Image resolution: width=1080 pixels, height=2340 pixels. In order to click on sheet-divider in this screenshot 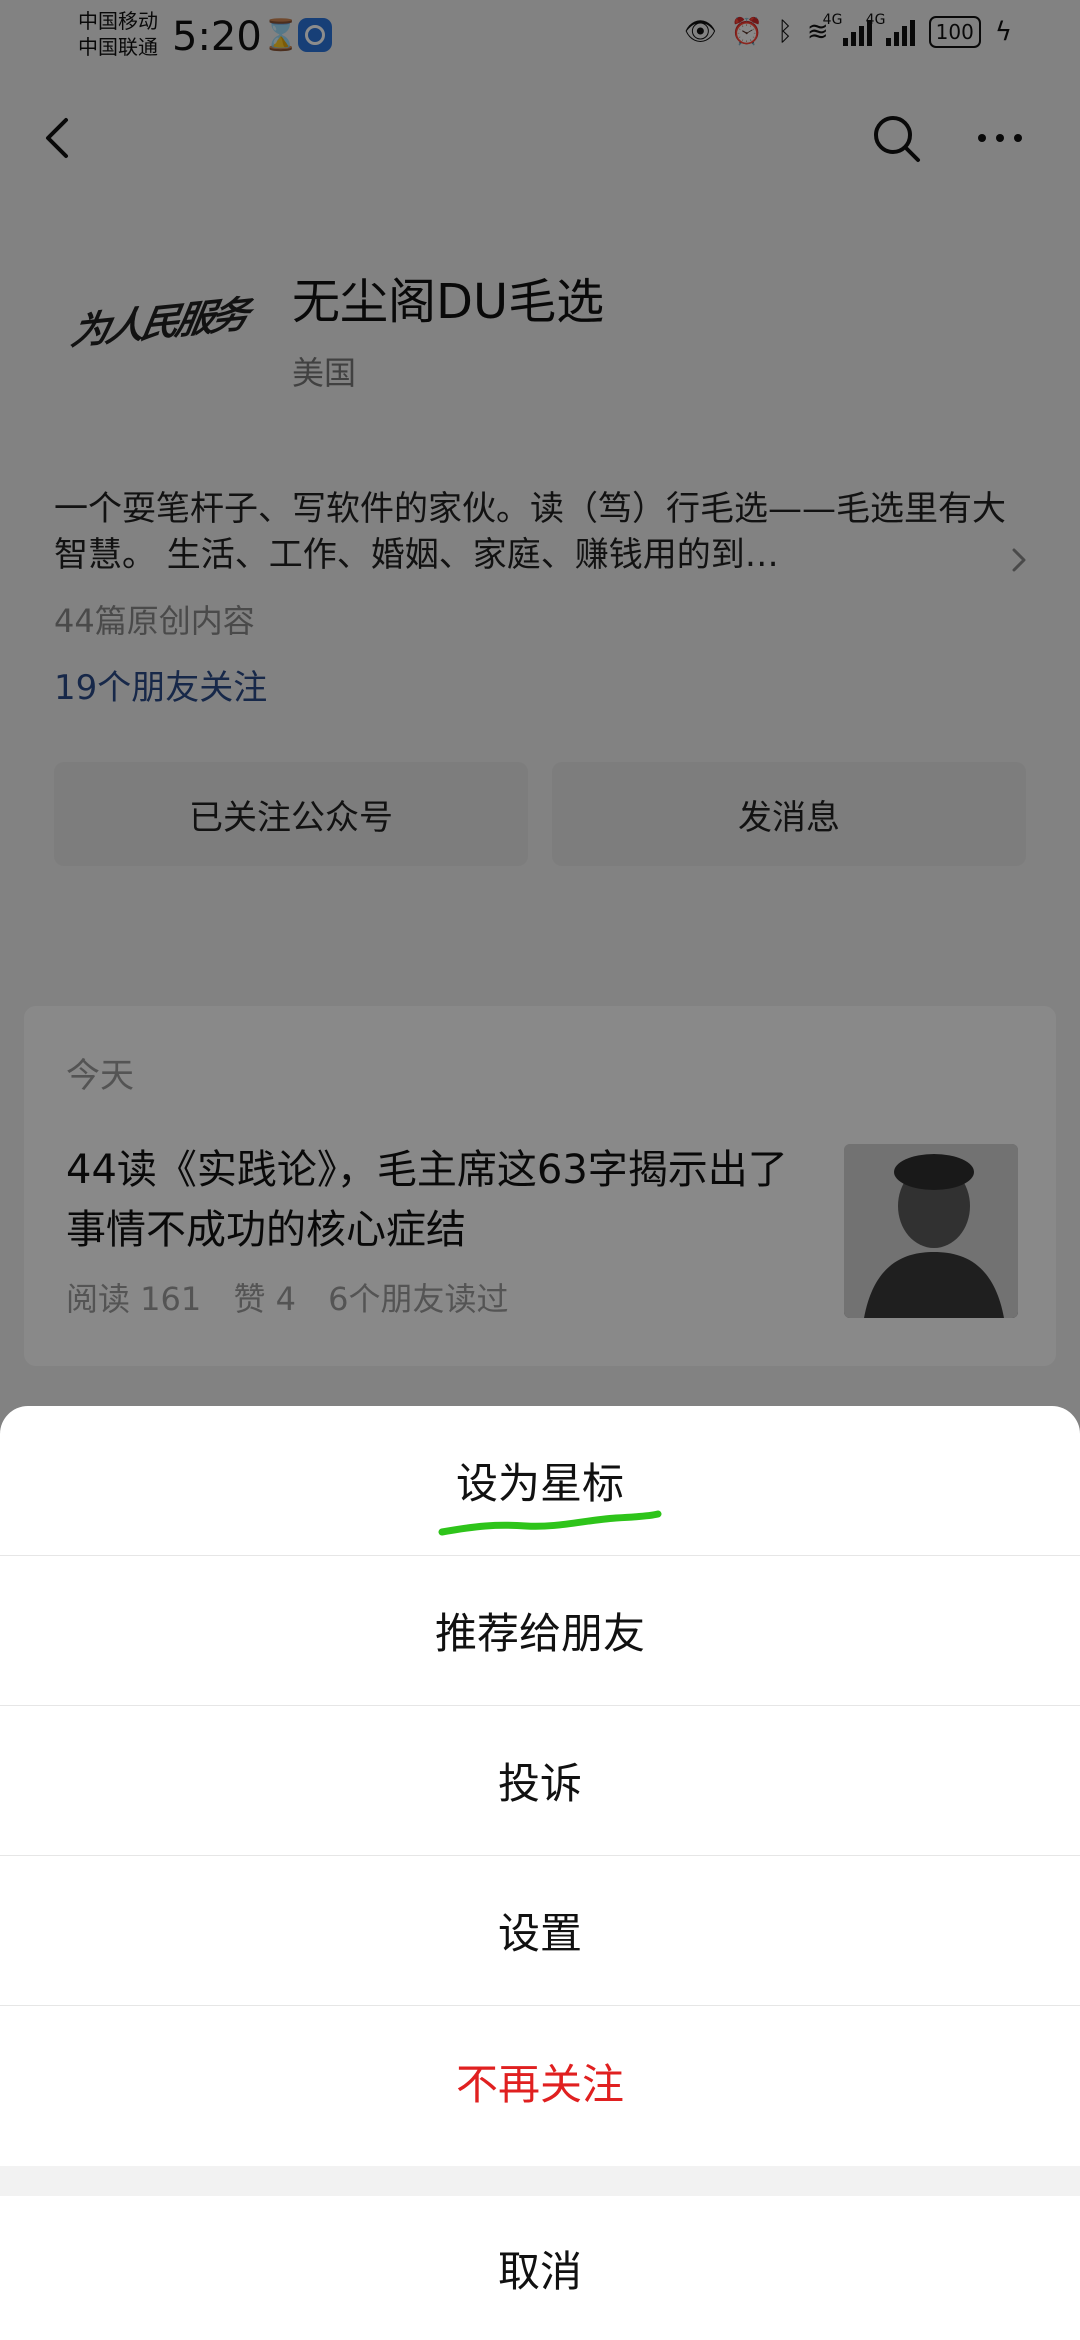, I will do `click(540, 2181)`.